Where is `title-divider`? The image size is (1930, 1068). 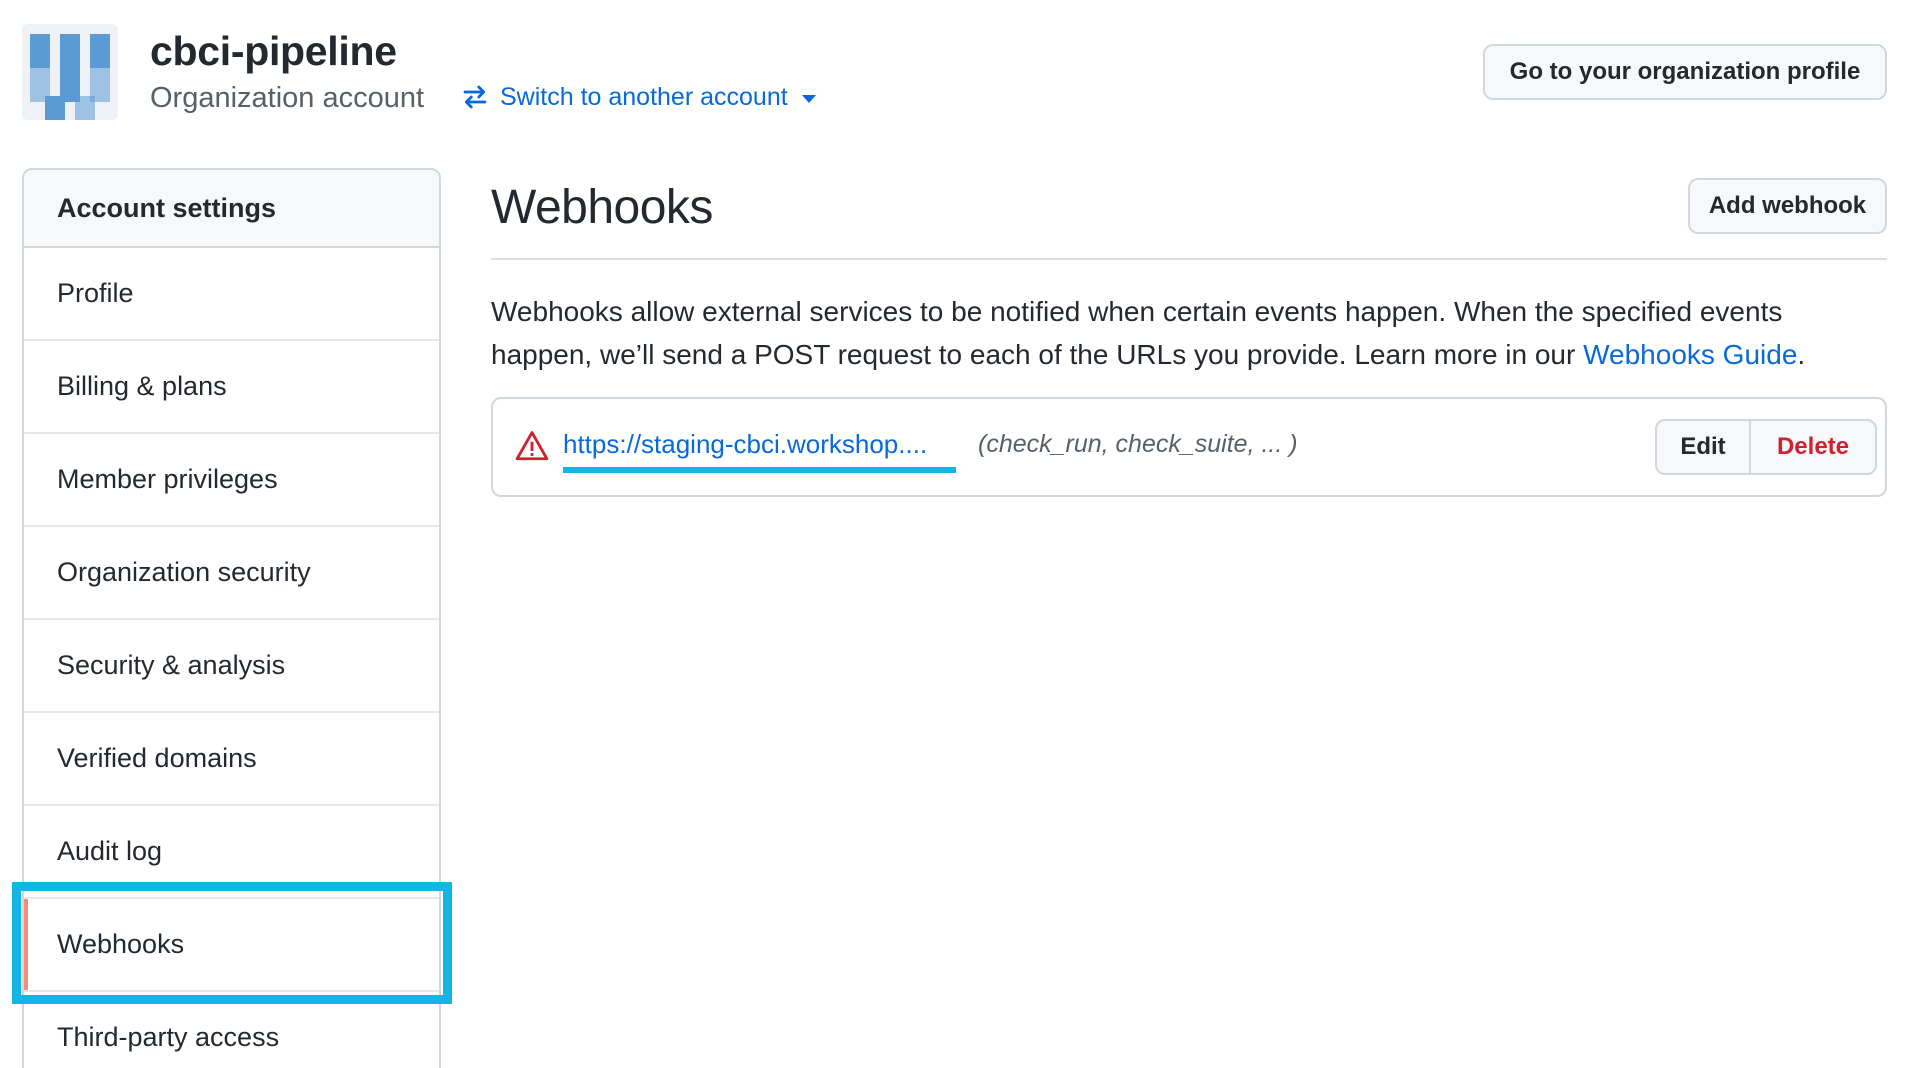 title-divider is located at coordinates (1189, 259).